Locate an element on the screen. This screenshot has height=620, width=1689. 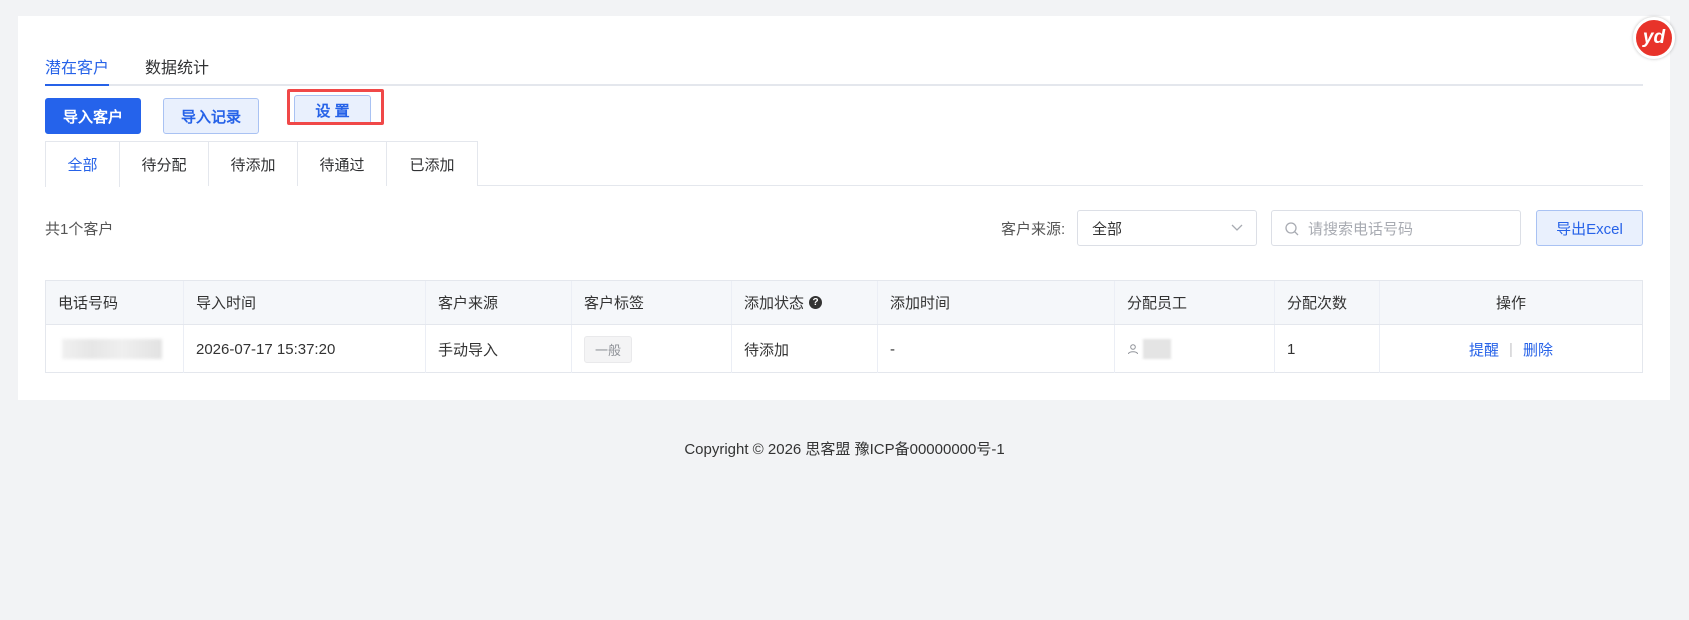
header-source: 客户来源 is located at coordinates (499, 302).